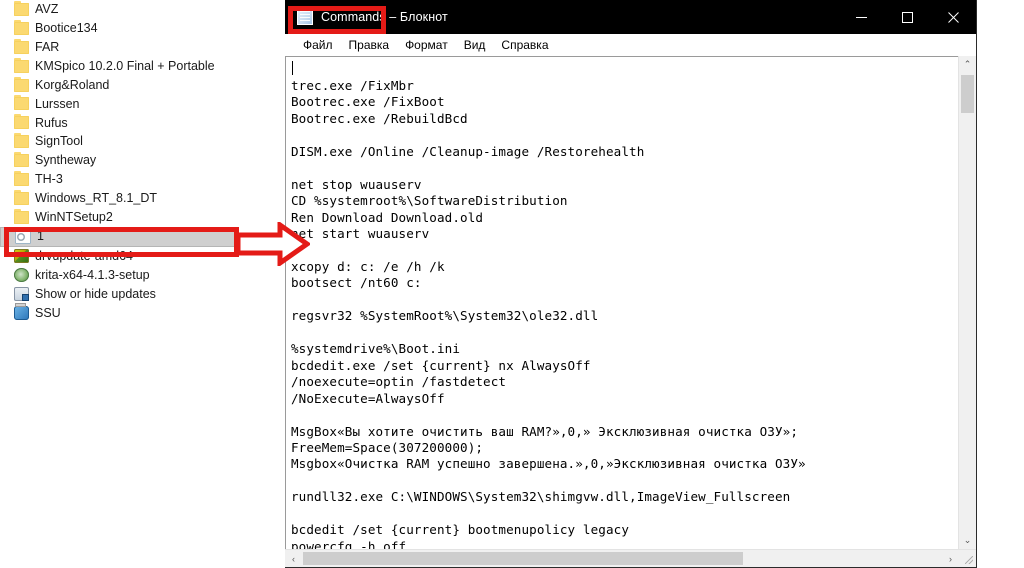 The height and width of the screenshot is (568, 1024). Describe the element at coordinates (125, 65) in the screenshot. I see `list-item-label: KMSpico 10.2.0 Final + Portable` at that location.